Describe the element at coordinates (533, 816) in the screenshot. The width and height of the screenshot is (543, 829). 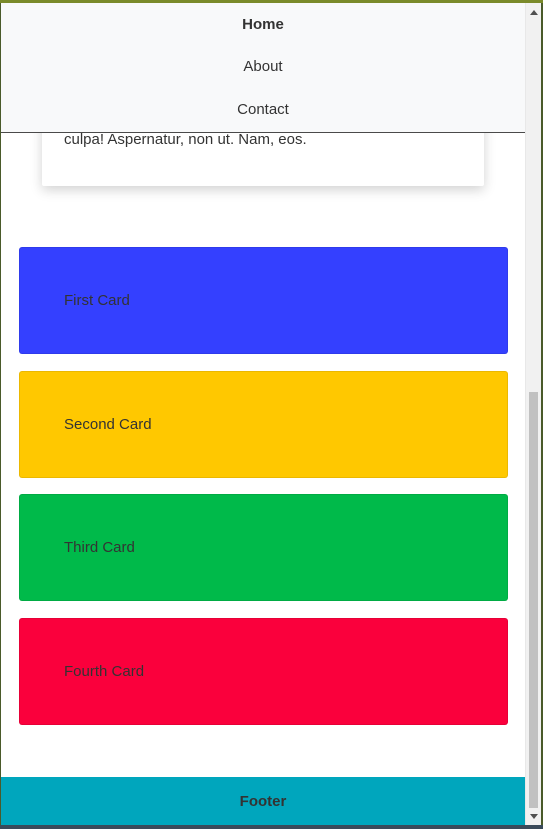
I see `scroll-down-arrow-icon` at that location.